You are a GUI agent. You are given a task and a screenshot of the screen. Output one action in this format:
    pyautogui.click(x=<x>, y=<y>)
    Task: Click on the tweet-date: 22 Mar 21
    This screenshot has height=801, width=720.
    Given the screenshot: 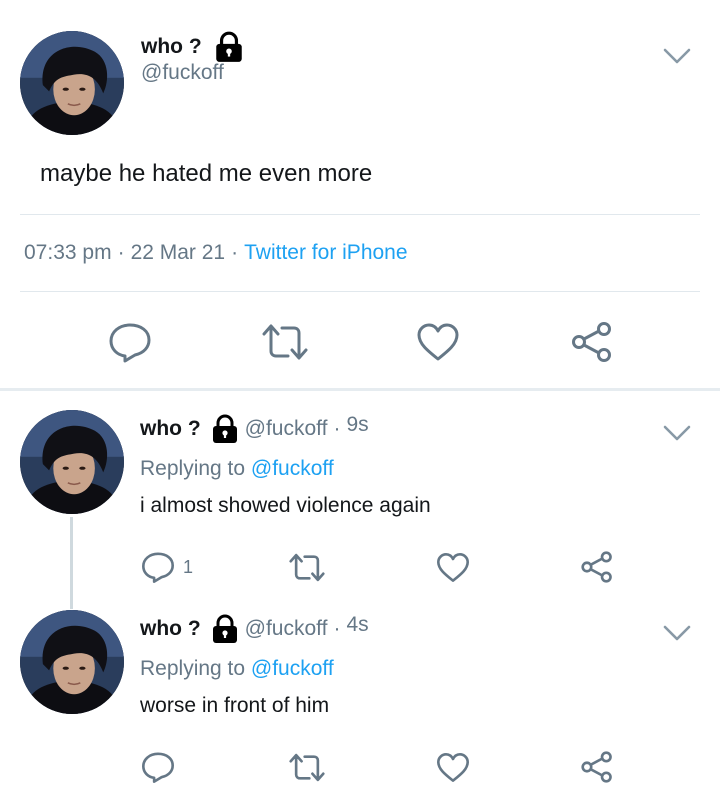 What is the action you would take?
    pyautogui.click(x=178, y=252)
    